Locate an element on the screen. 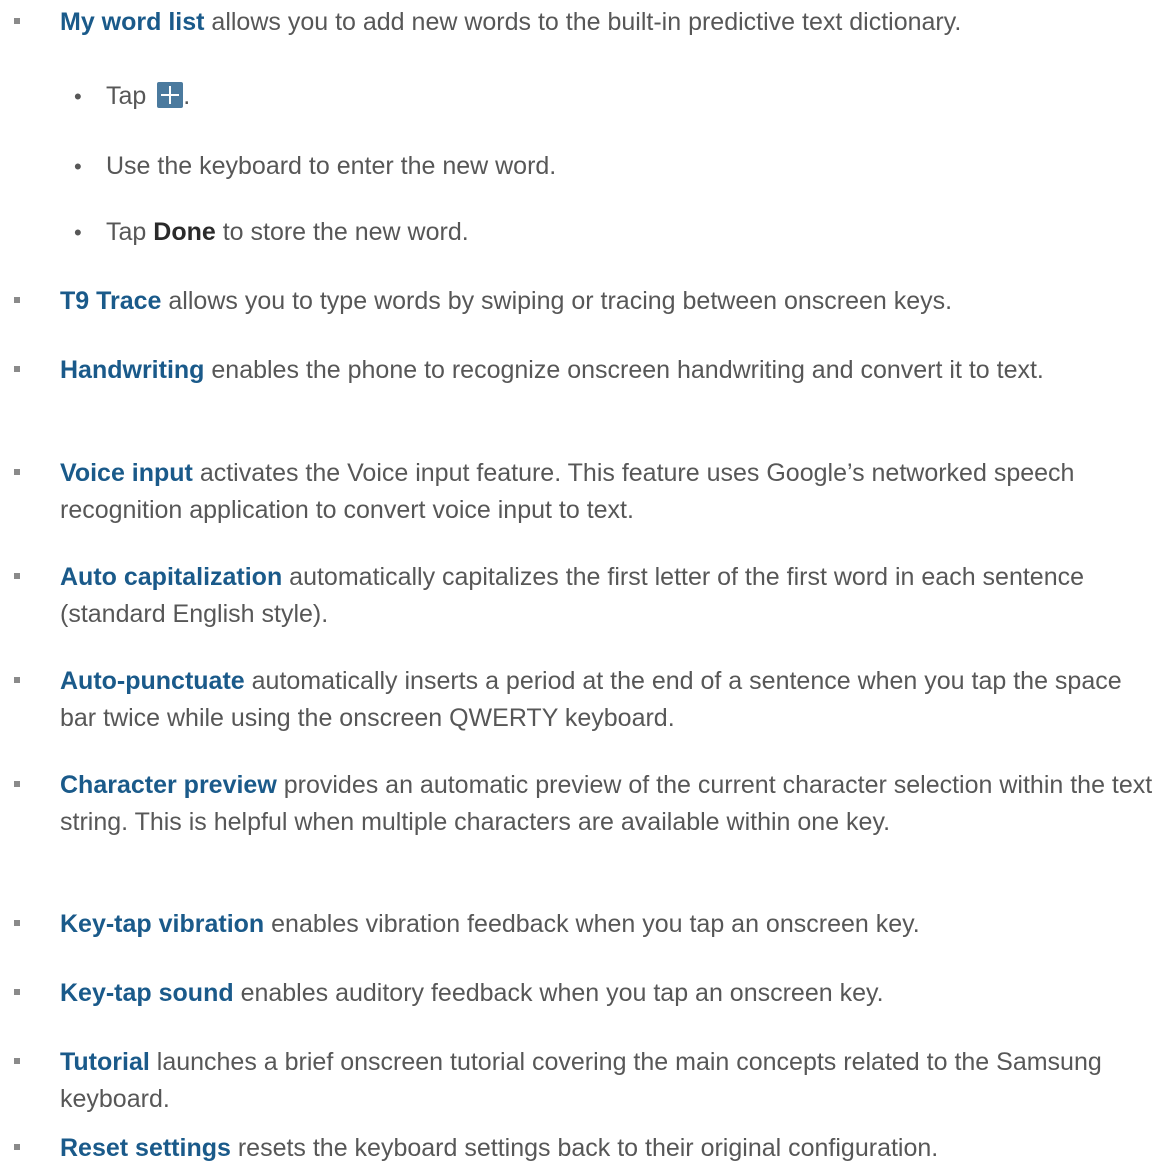  item-term: Voice input is located at coordinates (126, 473).